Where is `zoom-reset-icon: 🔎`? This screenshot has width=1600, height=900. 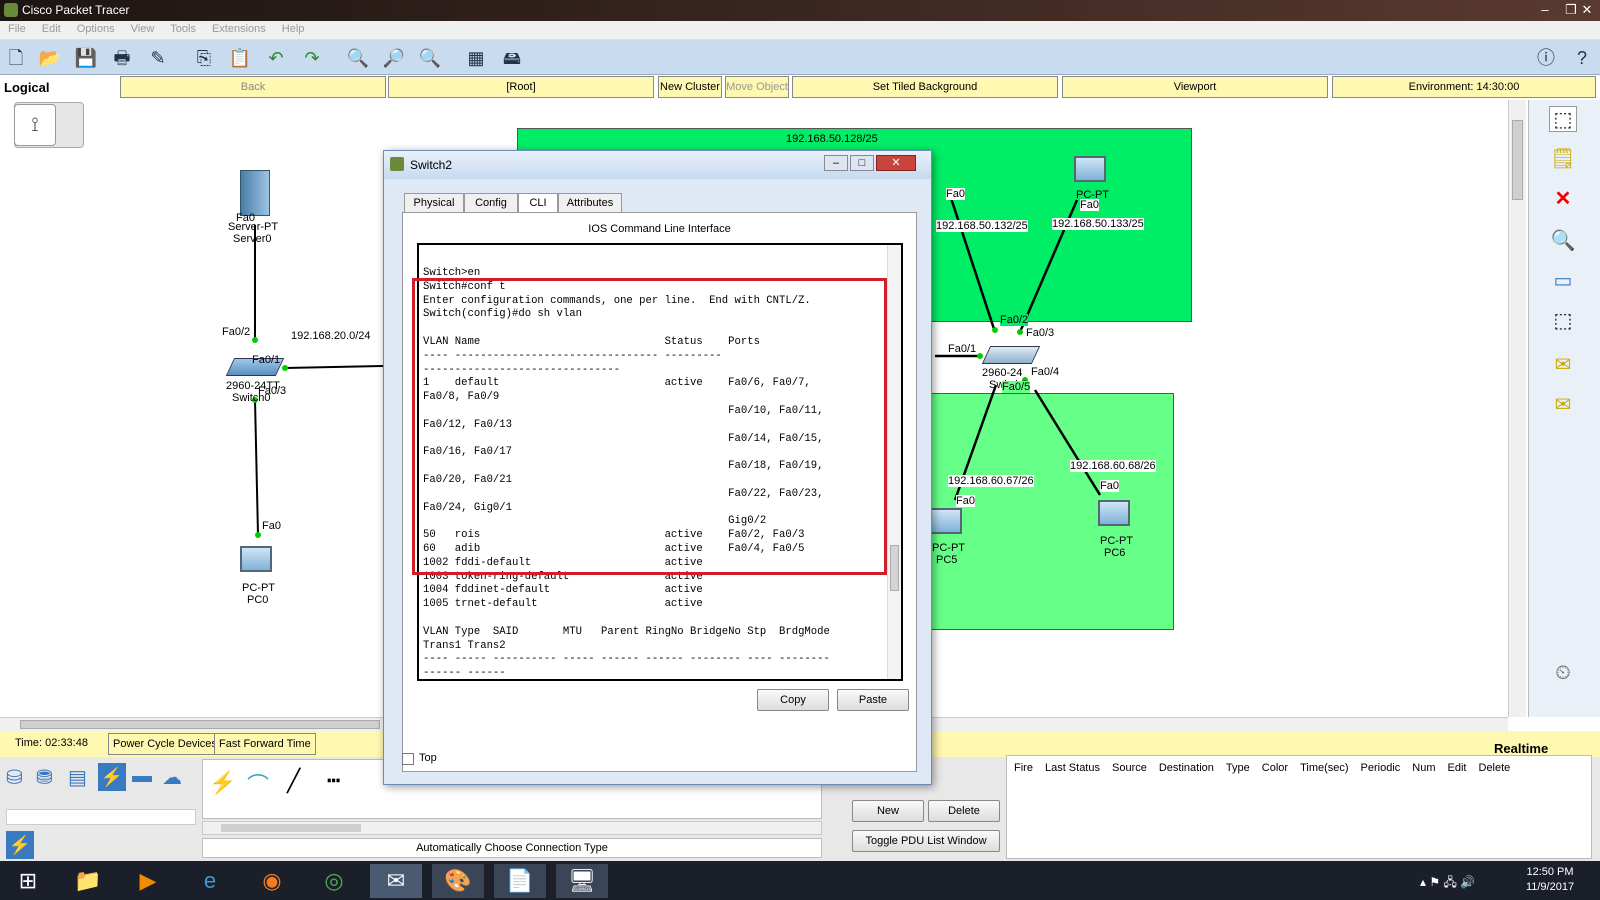
zoom-reset-icon: 🔎 is located at coordinates (394, 58).